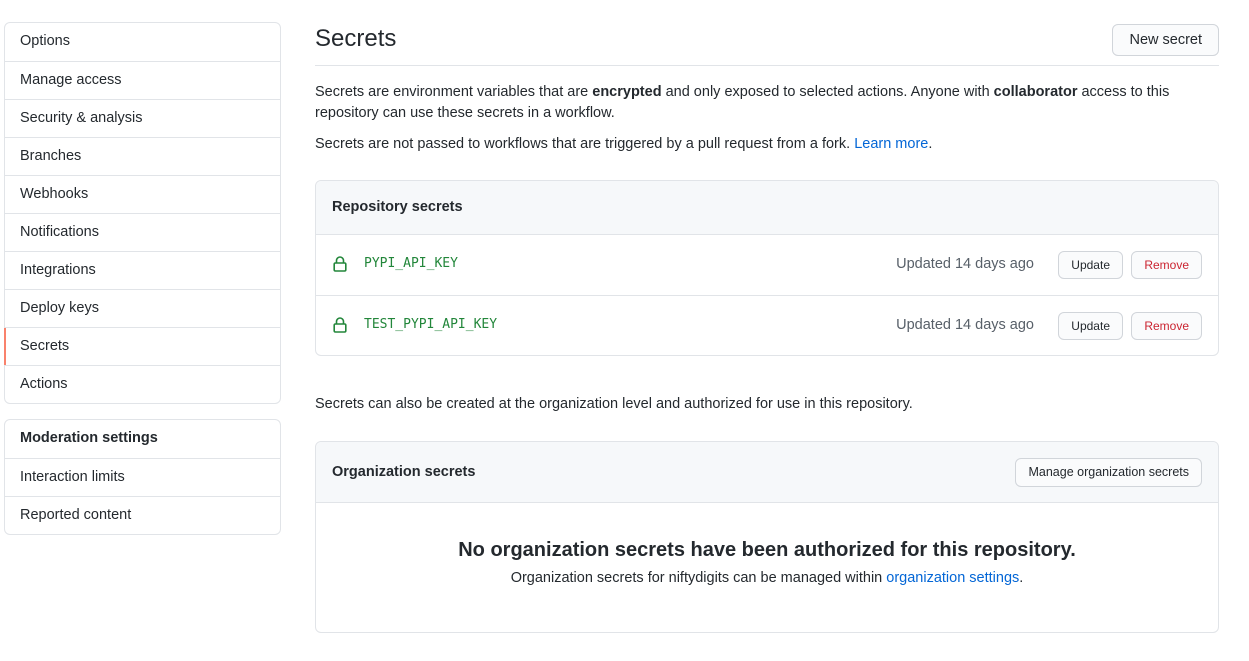  Describe the element at coordinates (930, 144) in the screenshot. I see `fork-note-end: .` at that location.